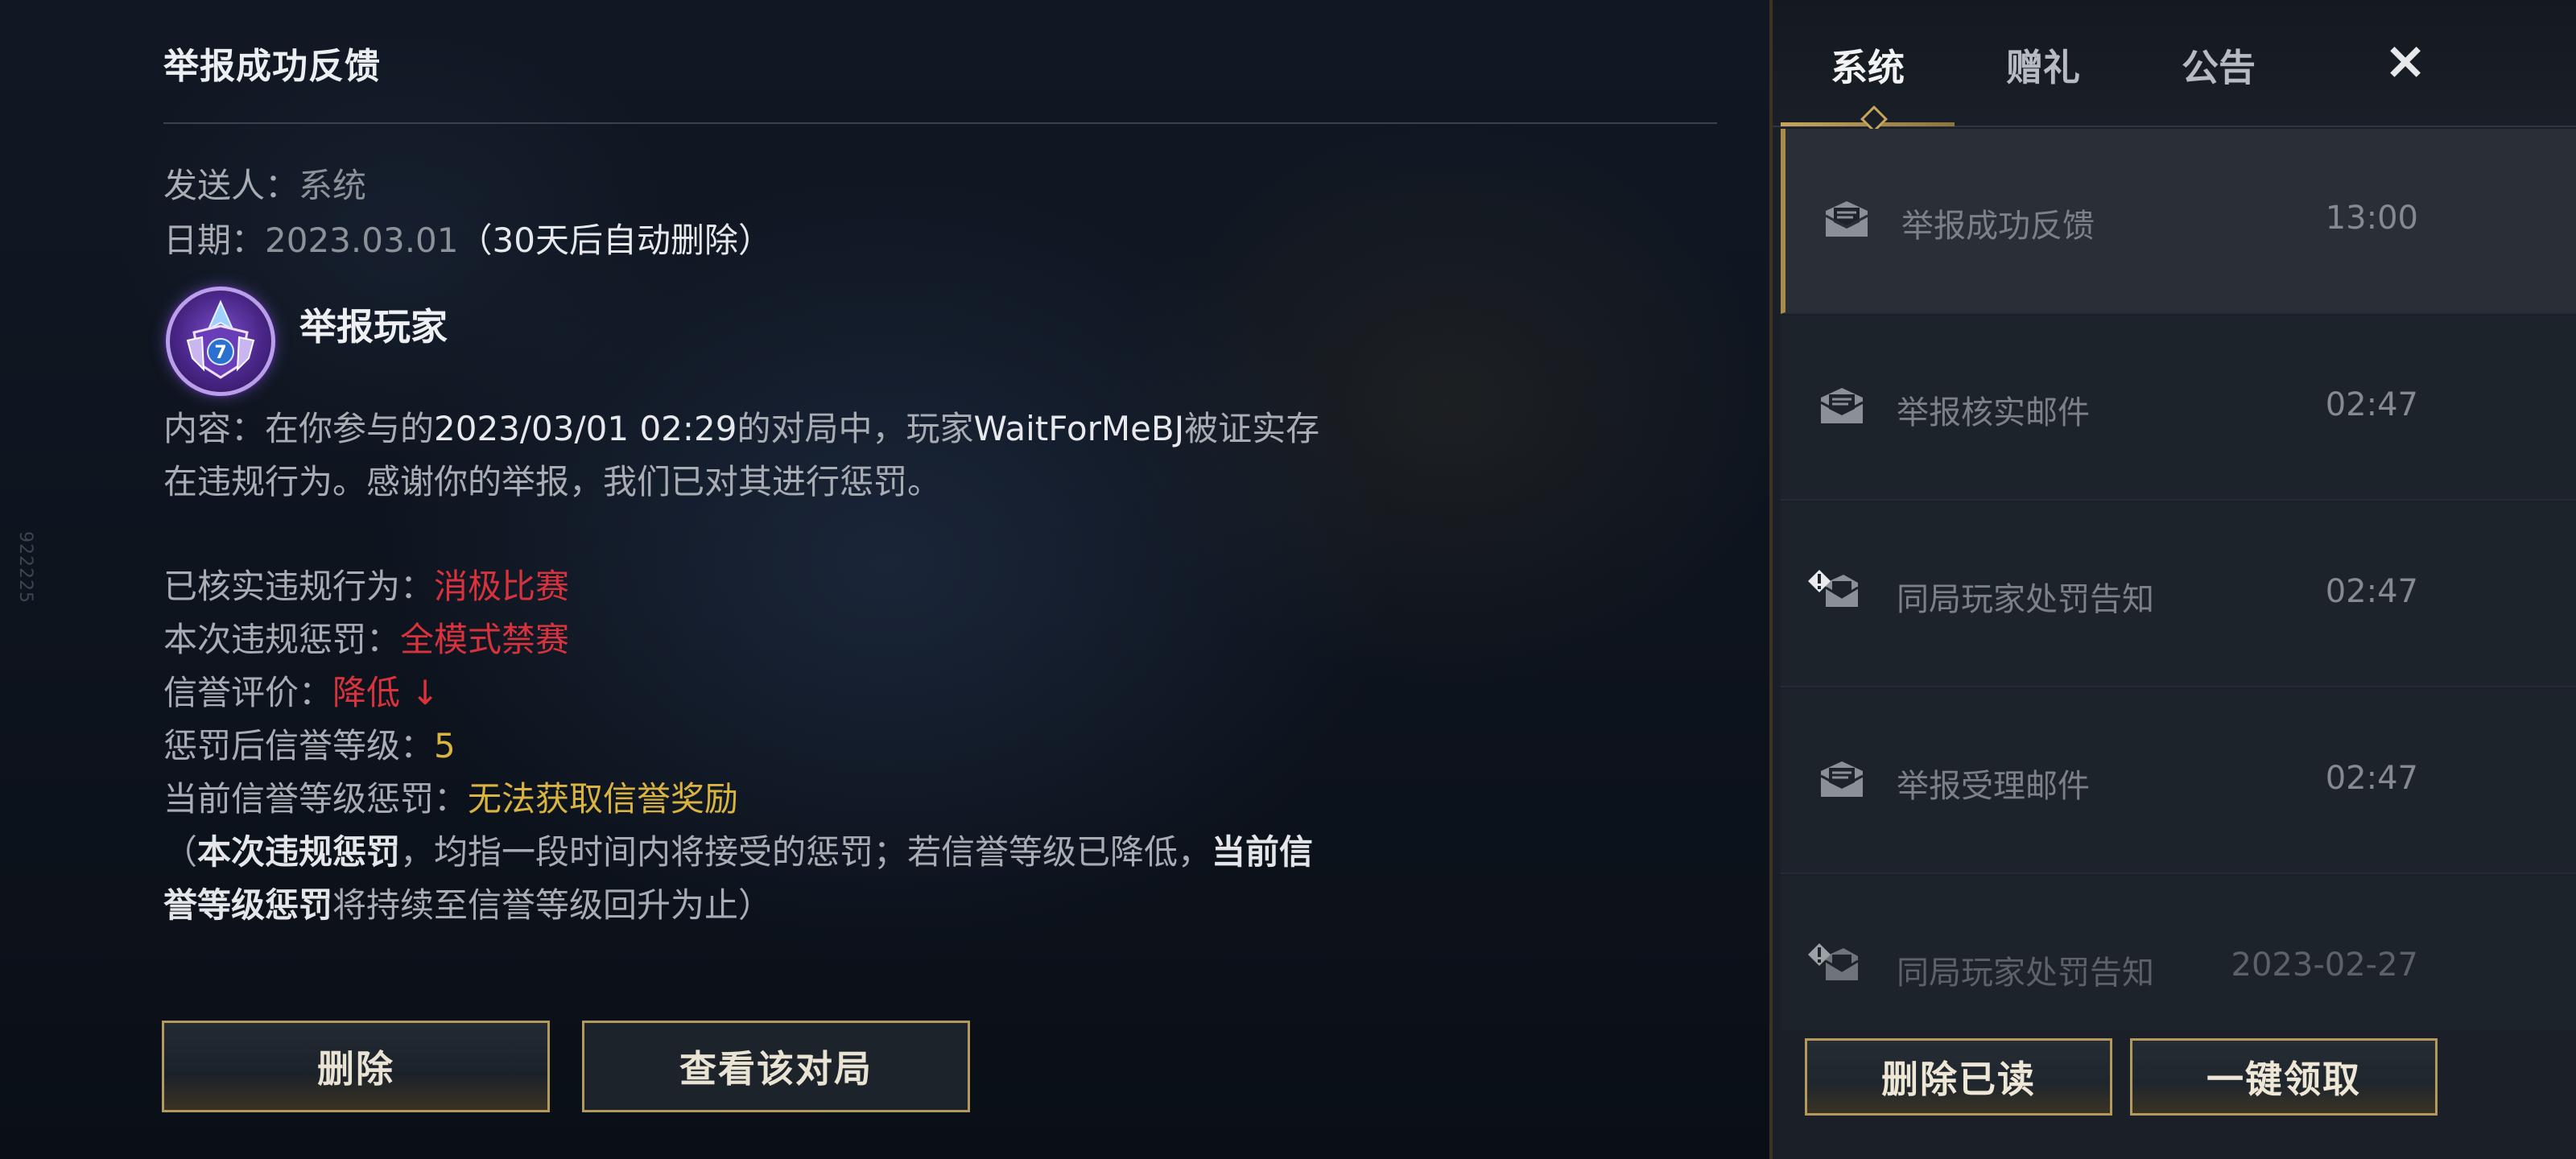 This screenshot has width=2576, height=1159. Describe the element at coordinates (940, 123) in the screenshot. I see `title-divider` at that location.